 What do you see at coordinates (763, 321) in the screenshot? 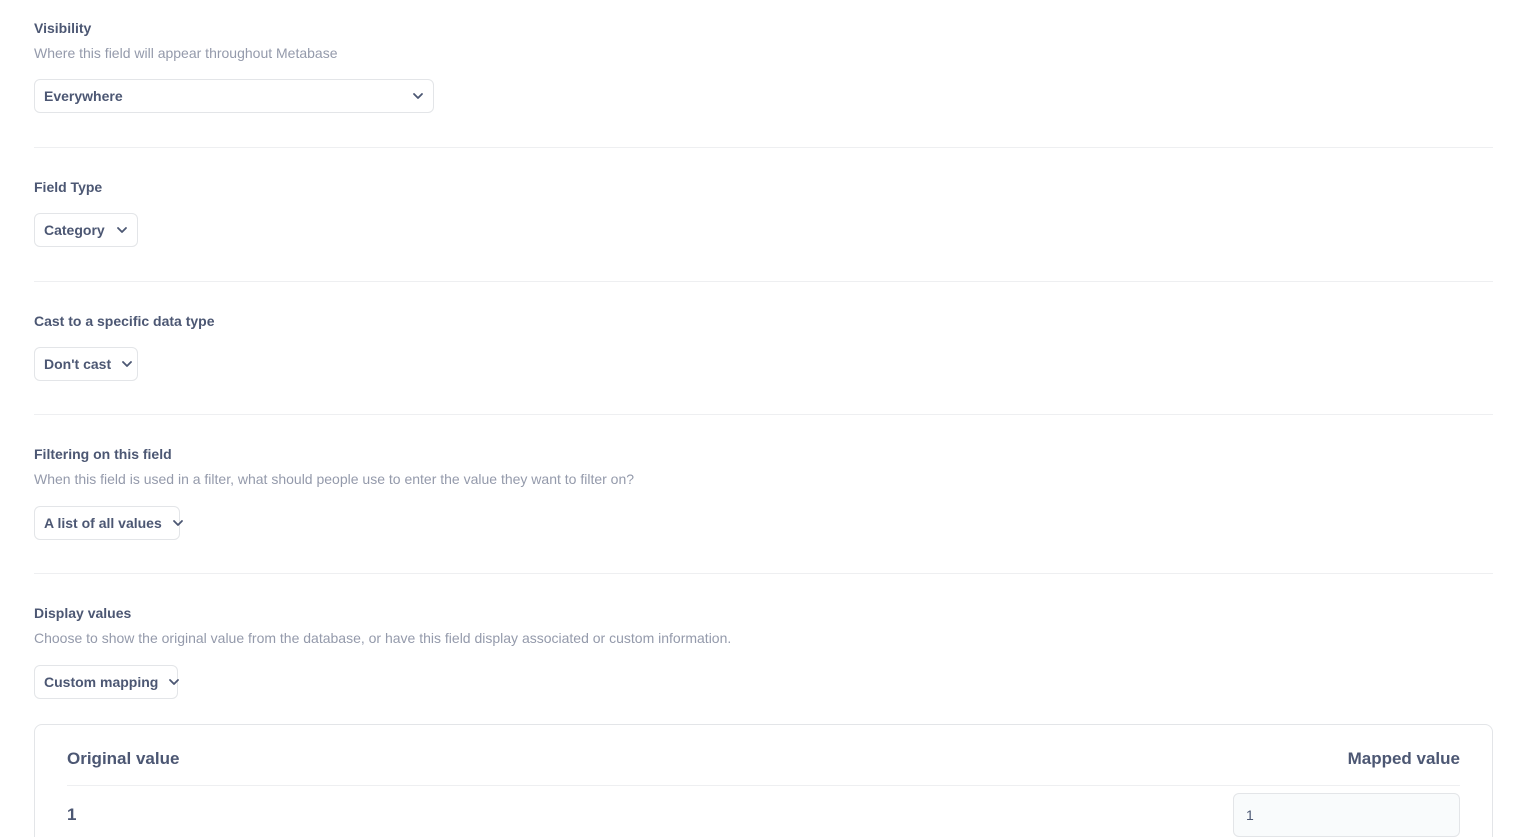
I see `cast-section: Cast to a specific data type` at bounding box center [763, 321].